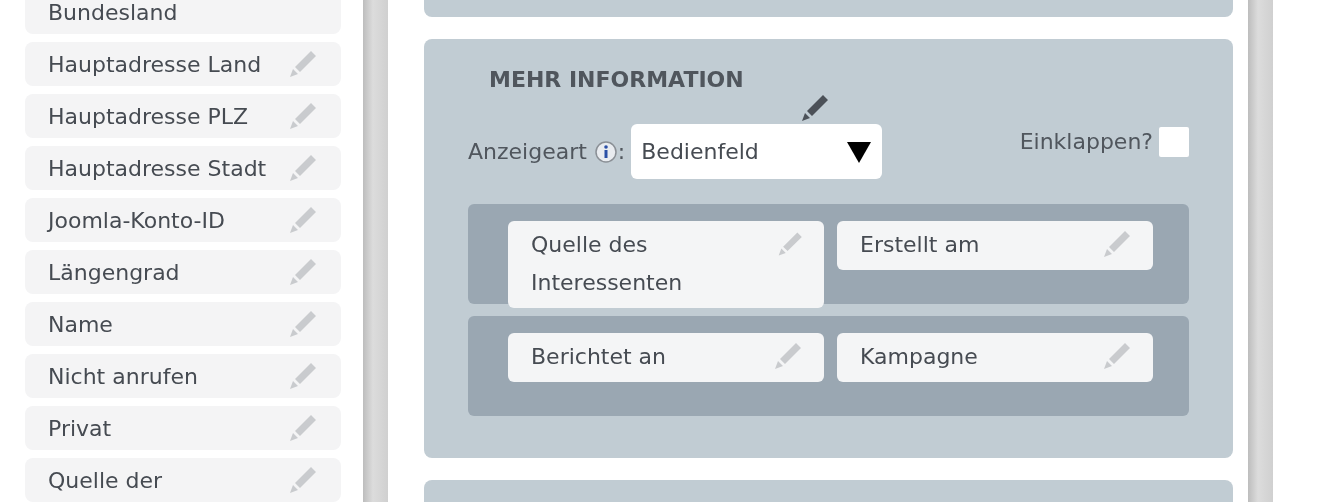 The height and width of the screenshot is (502, 1320). Describe the element at coordinates (859, 151) in the screenshot. I see `caret-icon` at that location.